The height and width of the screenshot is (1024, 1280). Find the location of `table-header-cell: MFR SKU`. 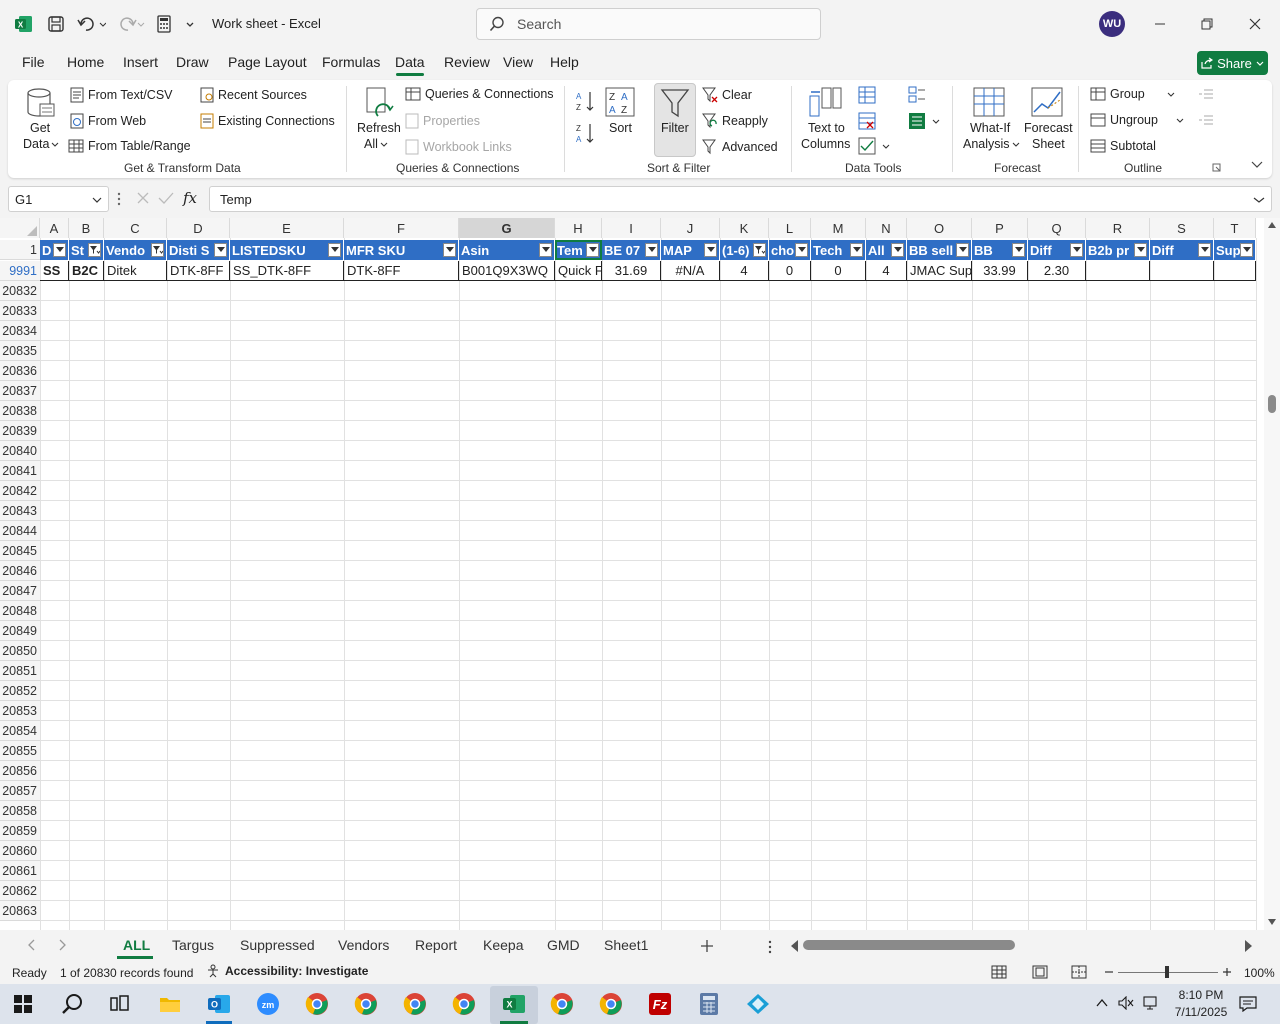

table-header-cell: MFR SKU is located at coordinates (401, 250).